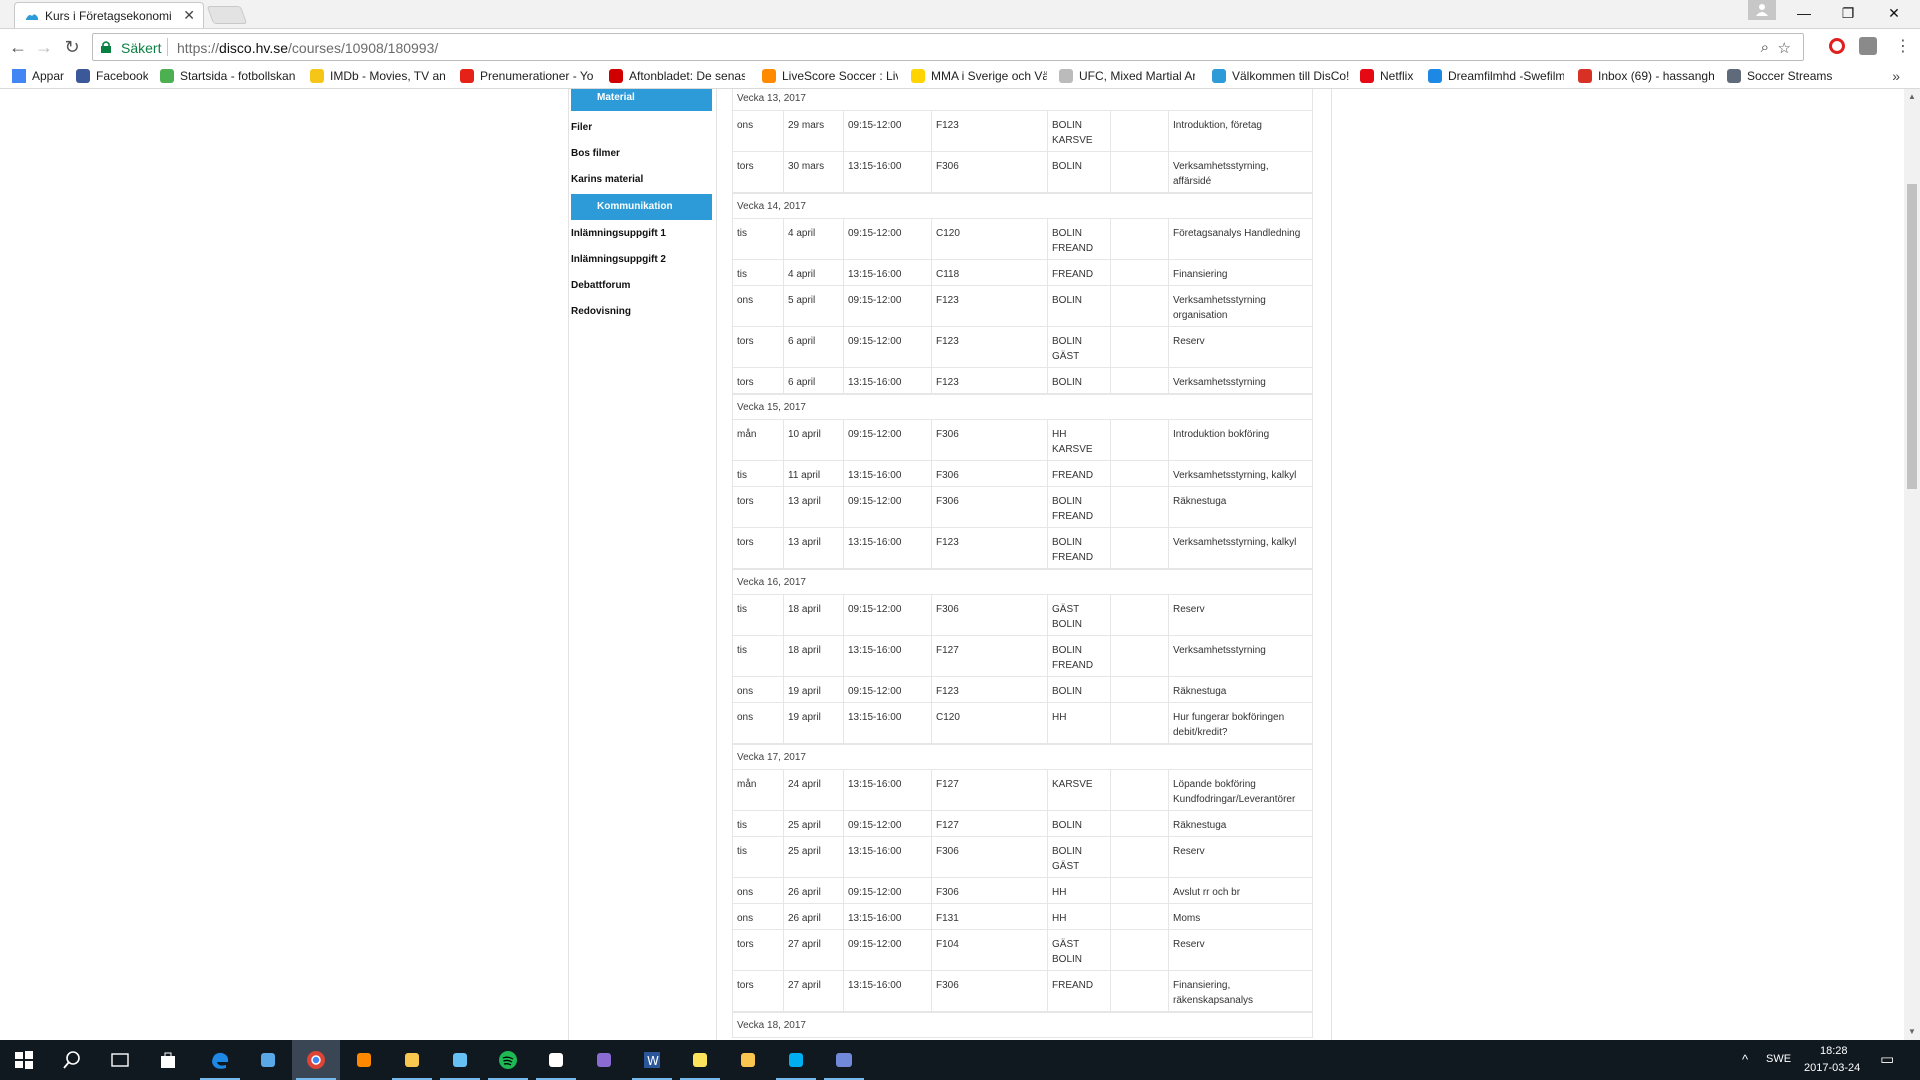  Describe the element at coordinates (716, 564) in the screenshot. I see `nav-border` at that location.